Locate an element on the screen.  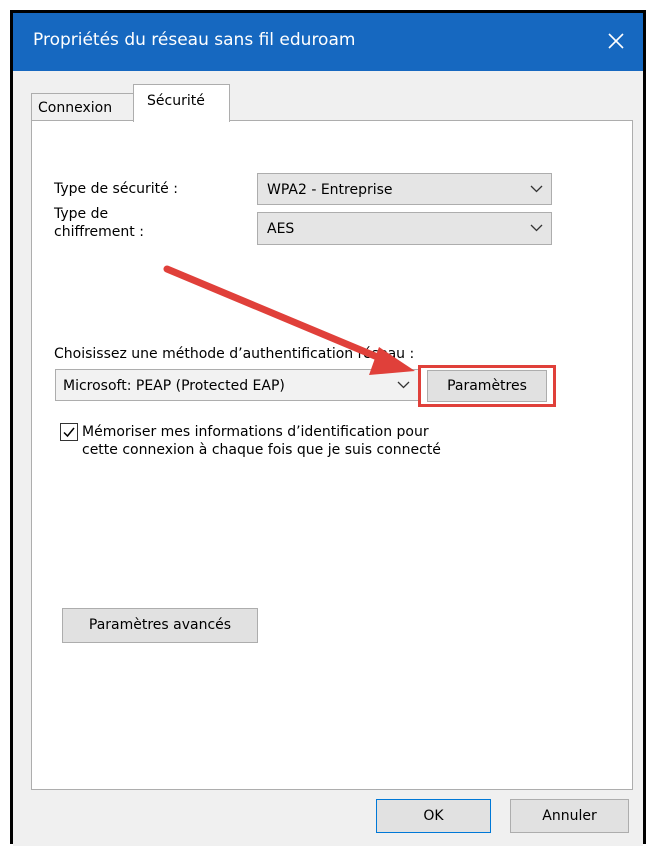
remember-credentials-checkbox is located at coordinates (69, 432).